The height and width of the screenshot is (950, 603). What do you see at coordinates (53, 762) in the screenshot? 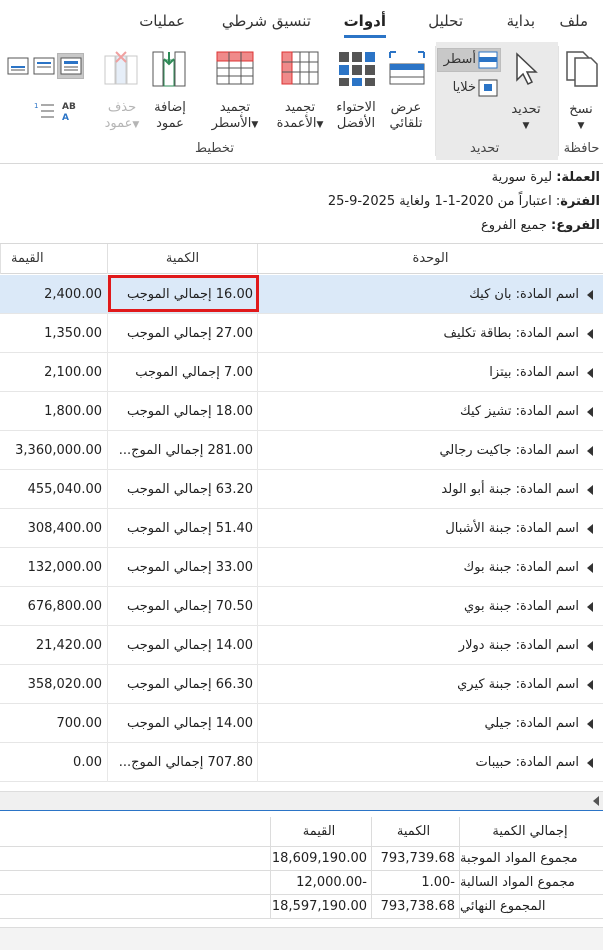
I see `value-cell: 0.00` at bounding box center [53, 762].